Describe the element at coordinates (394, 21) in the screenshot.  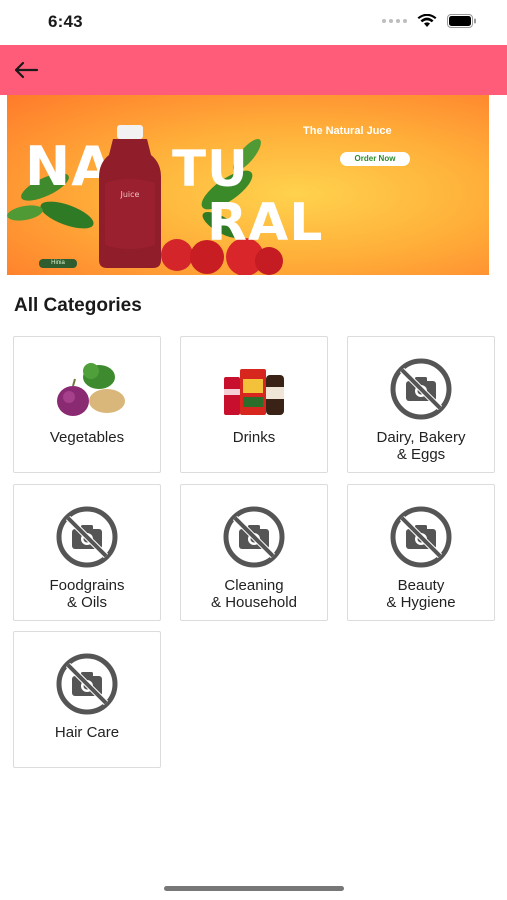
I see `signal-icon` at that location.